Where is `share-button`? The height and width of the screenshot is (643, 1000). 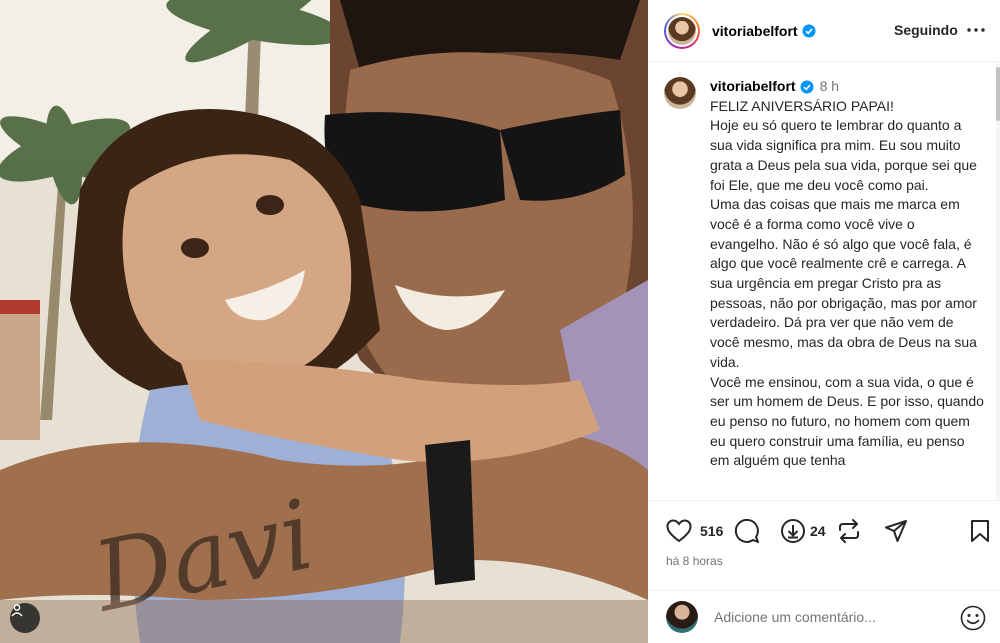
share-button is located at coordinates (849, 531).